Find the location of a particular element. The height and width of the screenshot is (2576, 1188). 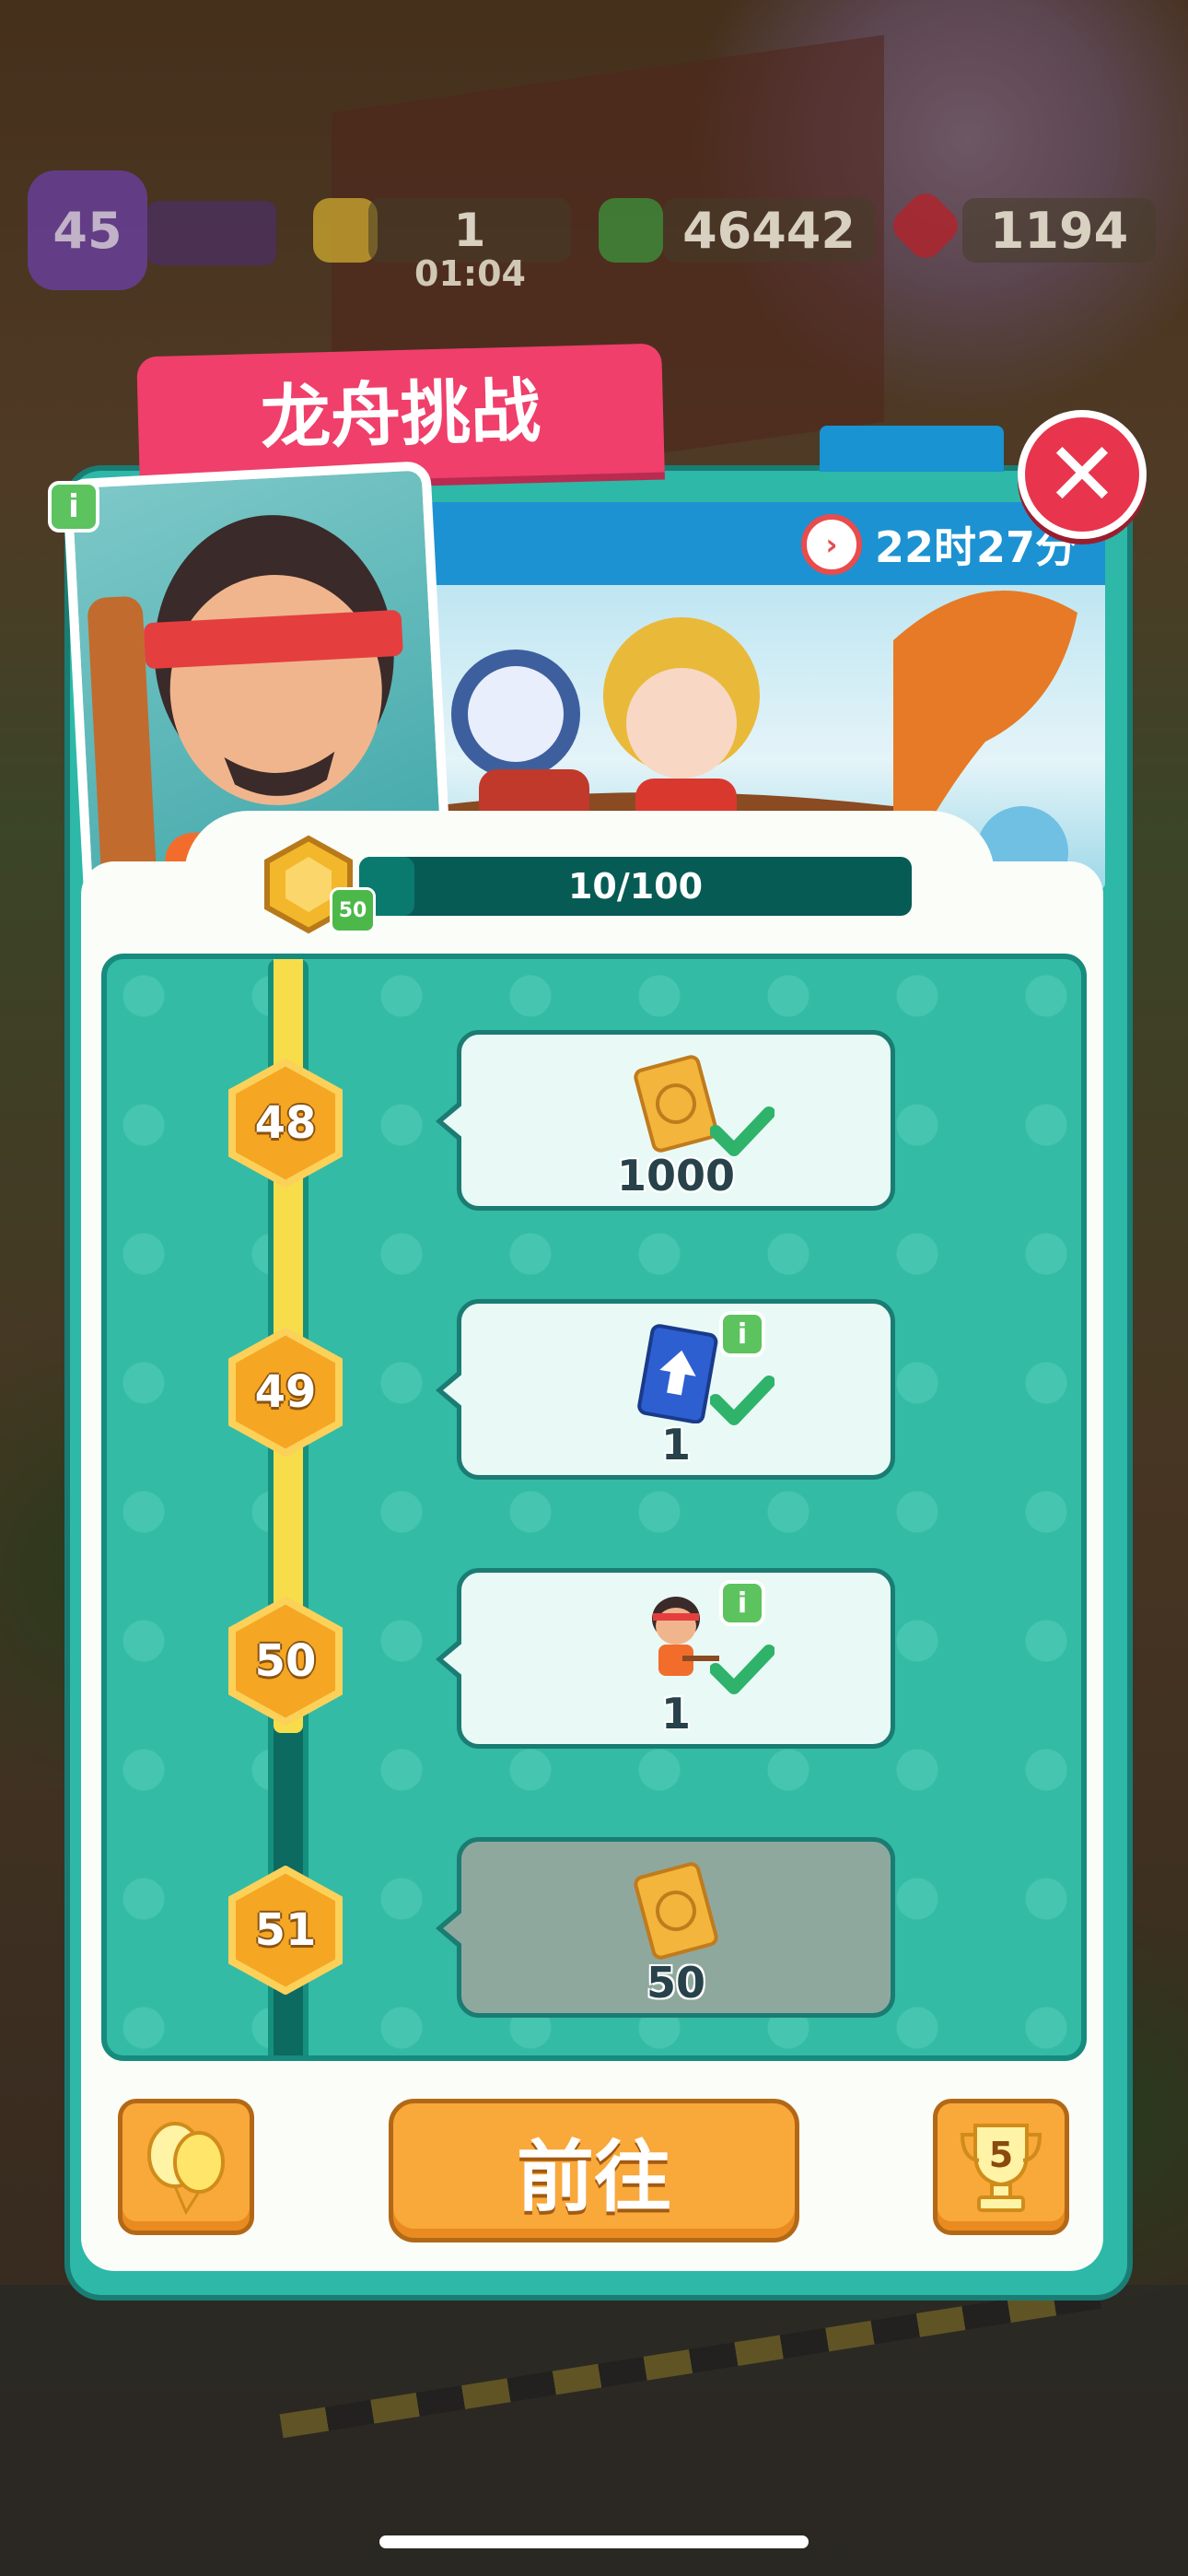

go-button: 前往 is located at coordinates (594, 2170).